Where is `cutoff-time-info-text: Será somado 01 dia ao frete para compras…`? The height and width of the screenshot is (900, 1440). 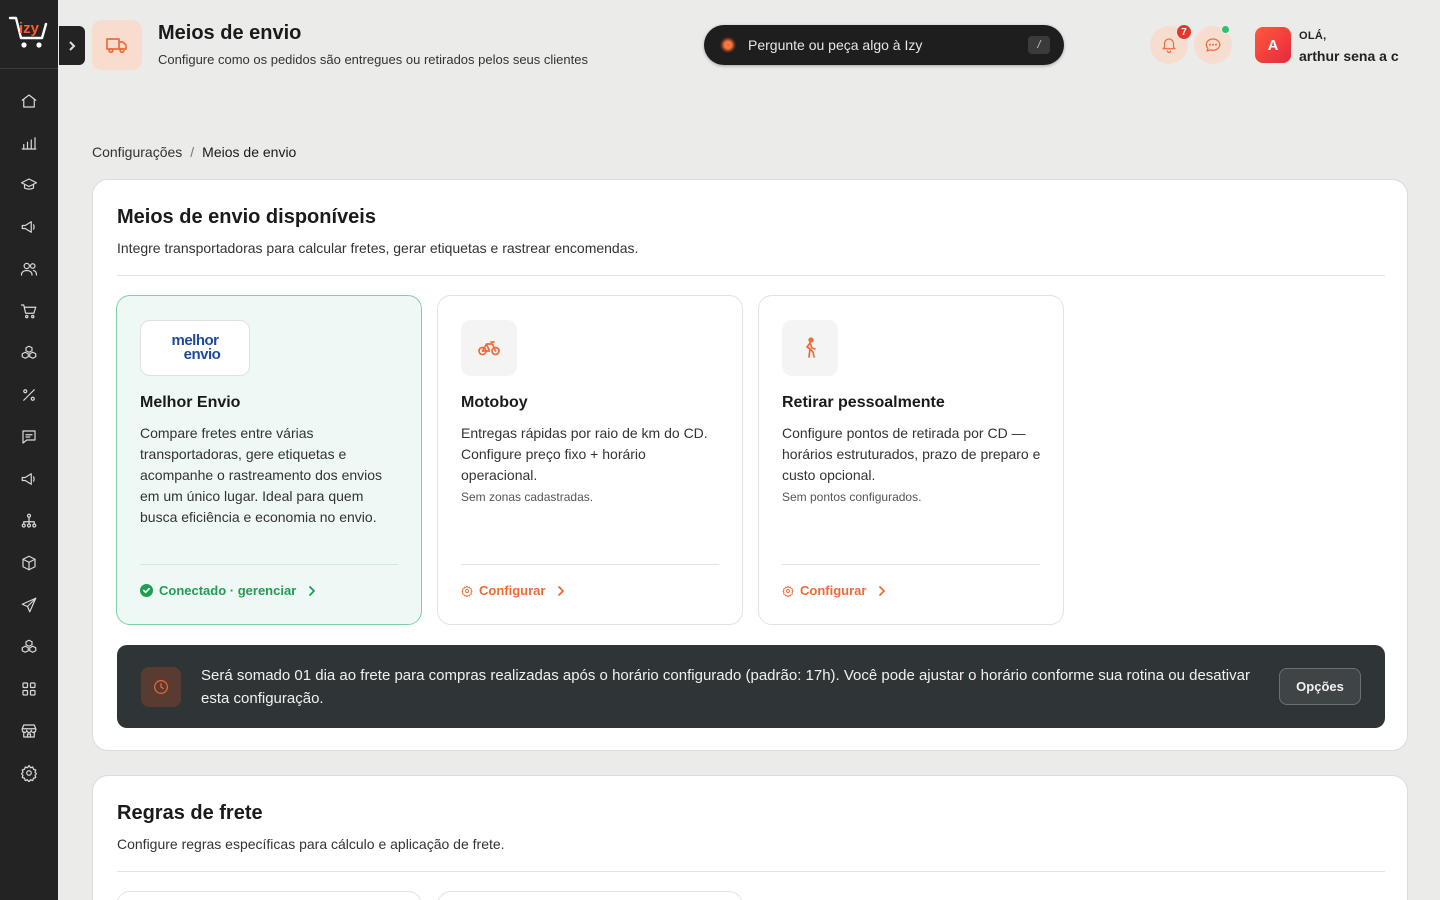 cutoff-time-info-text: Será somado 01 dia ao frete para compras… is located at coordinates (725, 686).